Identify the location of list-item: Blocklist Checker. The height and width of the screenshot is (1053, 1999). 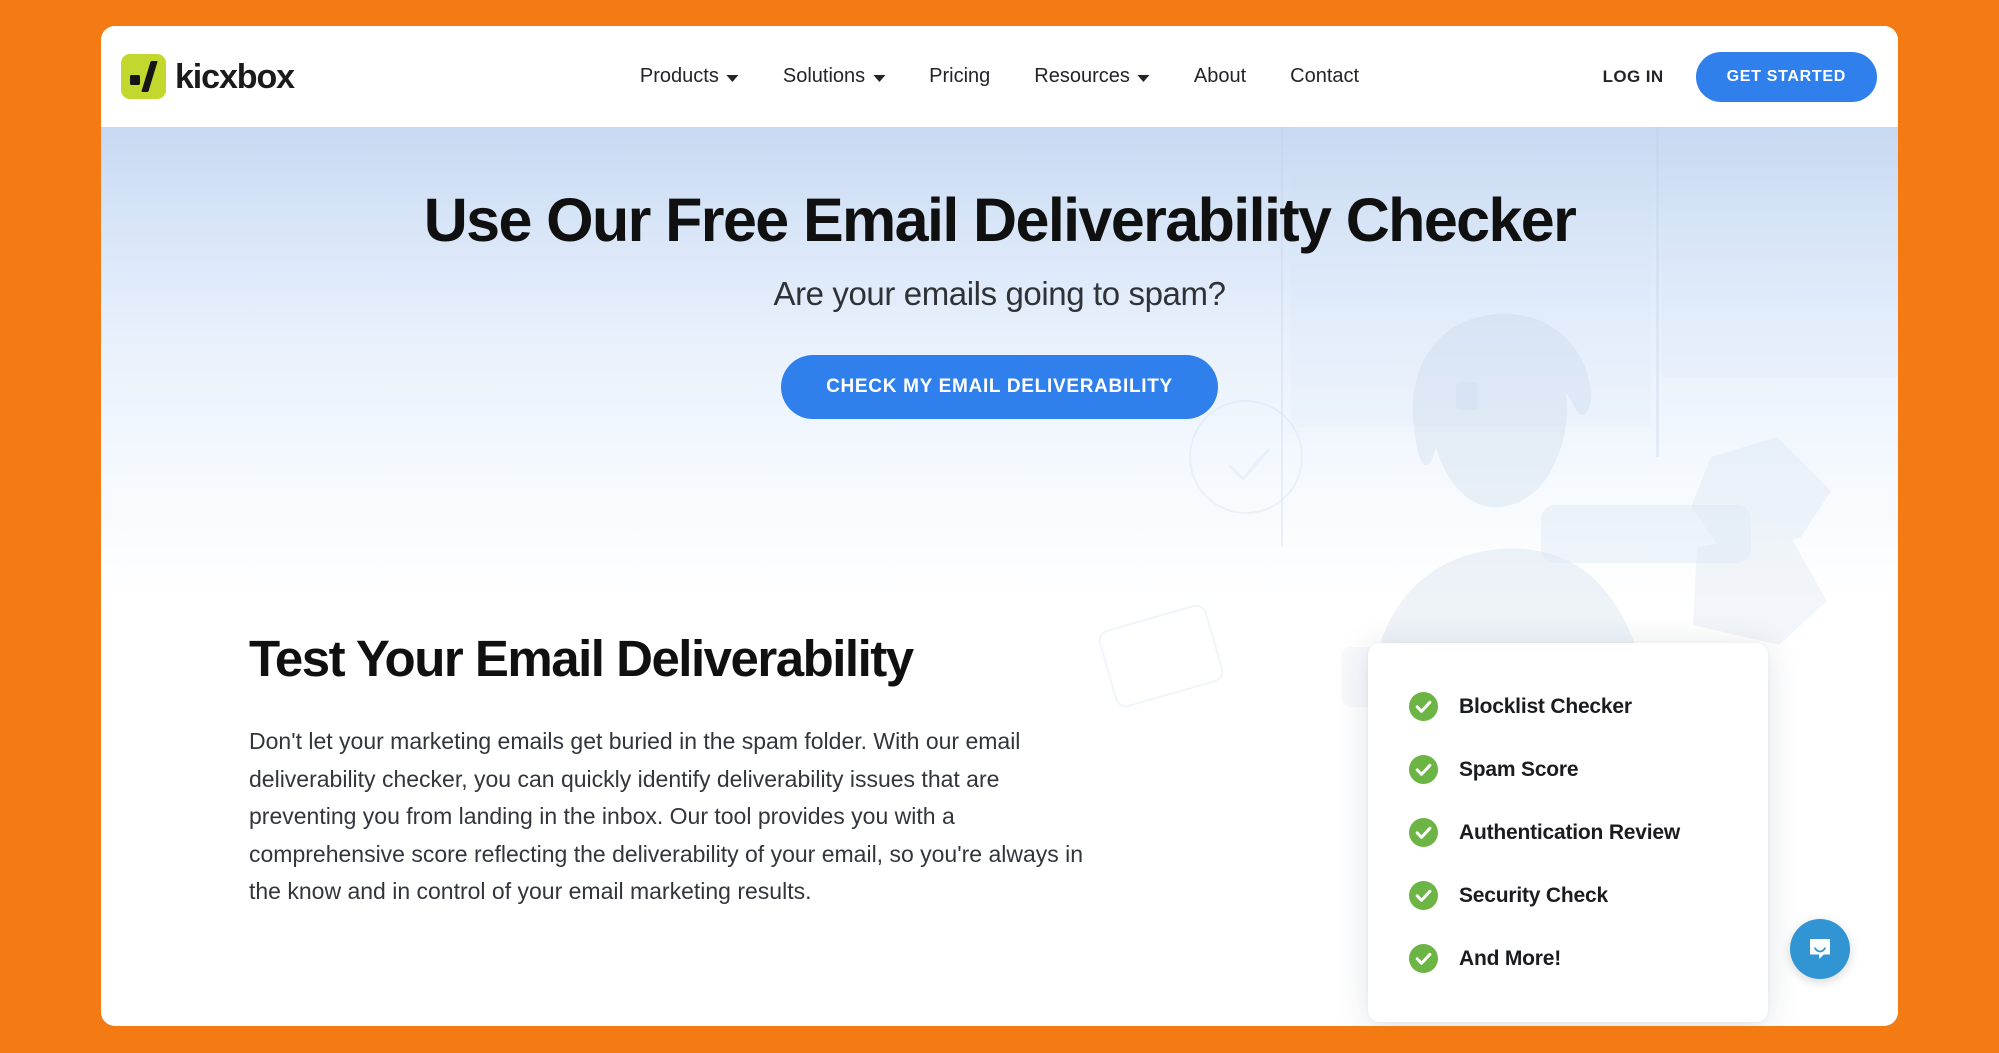
(1568, 706).